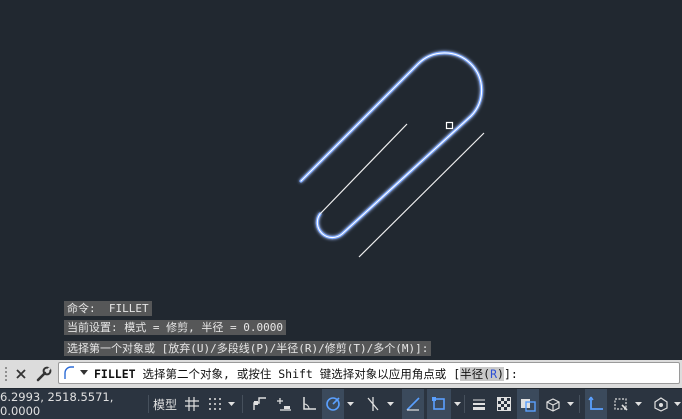  Describe the element at coordinates (115, 374) in the screenshot. I see `command-name: FILLET` at that location.